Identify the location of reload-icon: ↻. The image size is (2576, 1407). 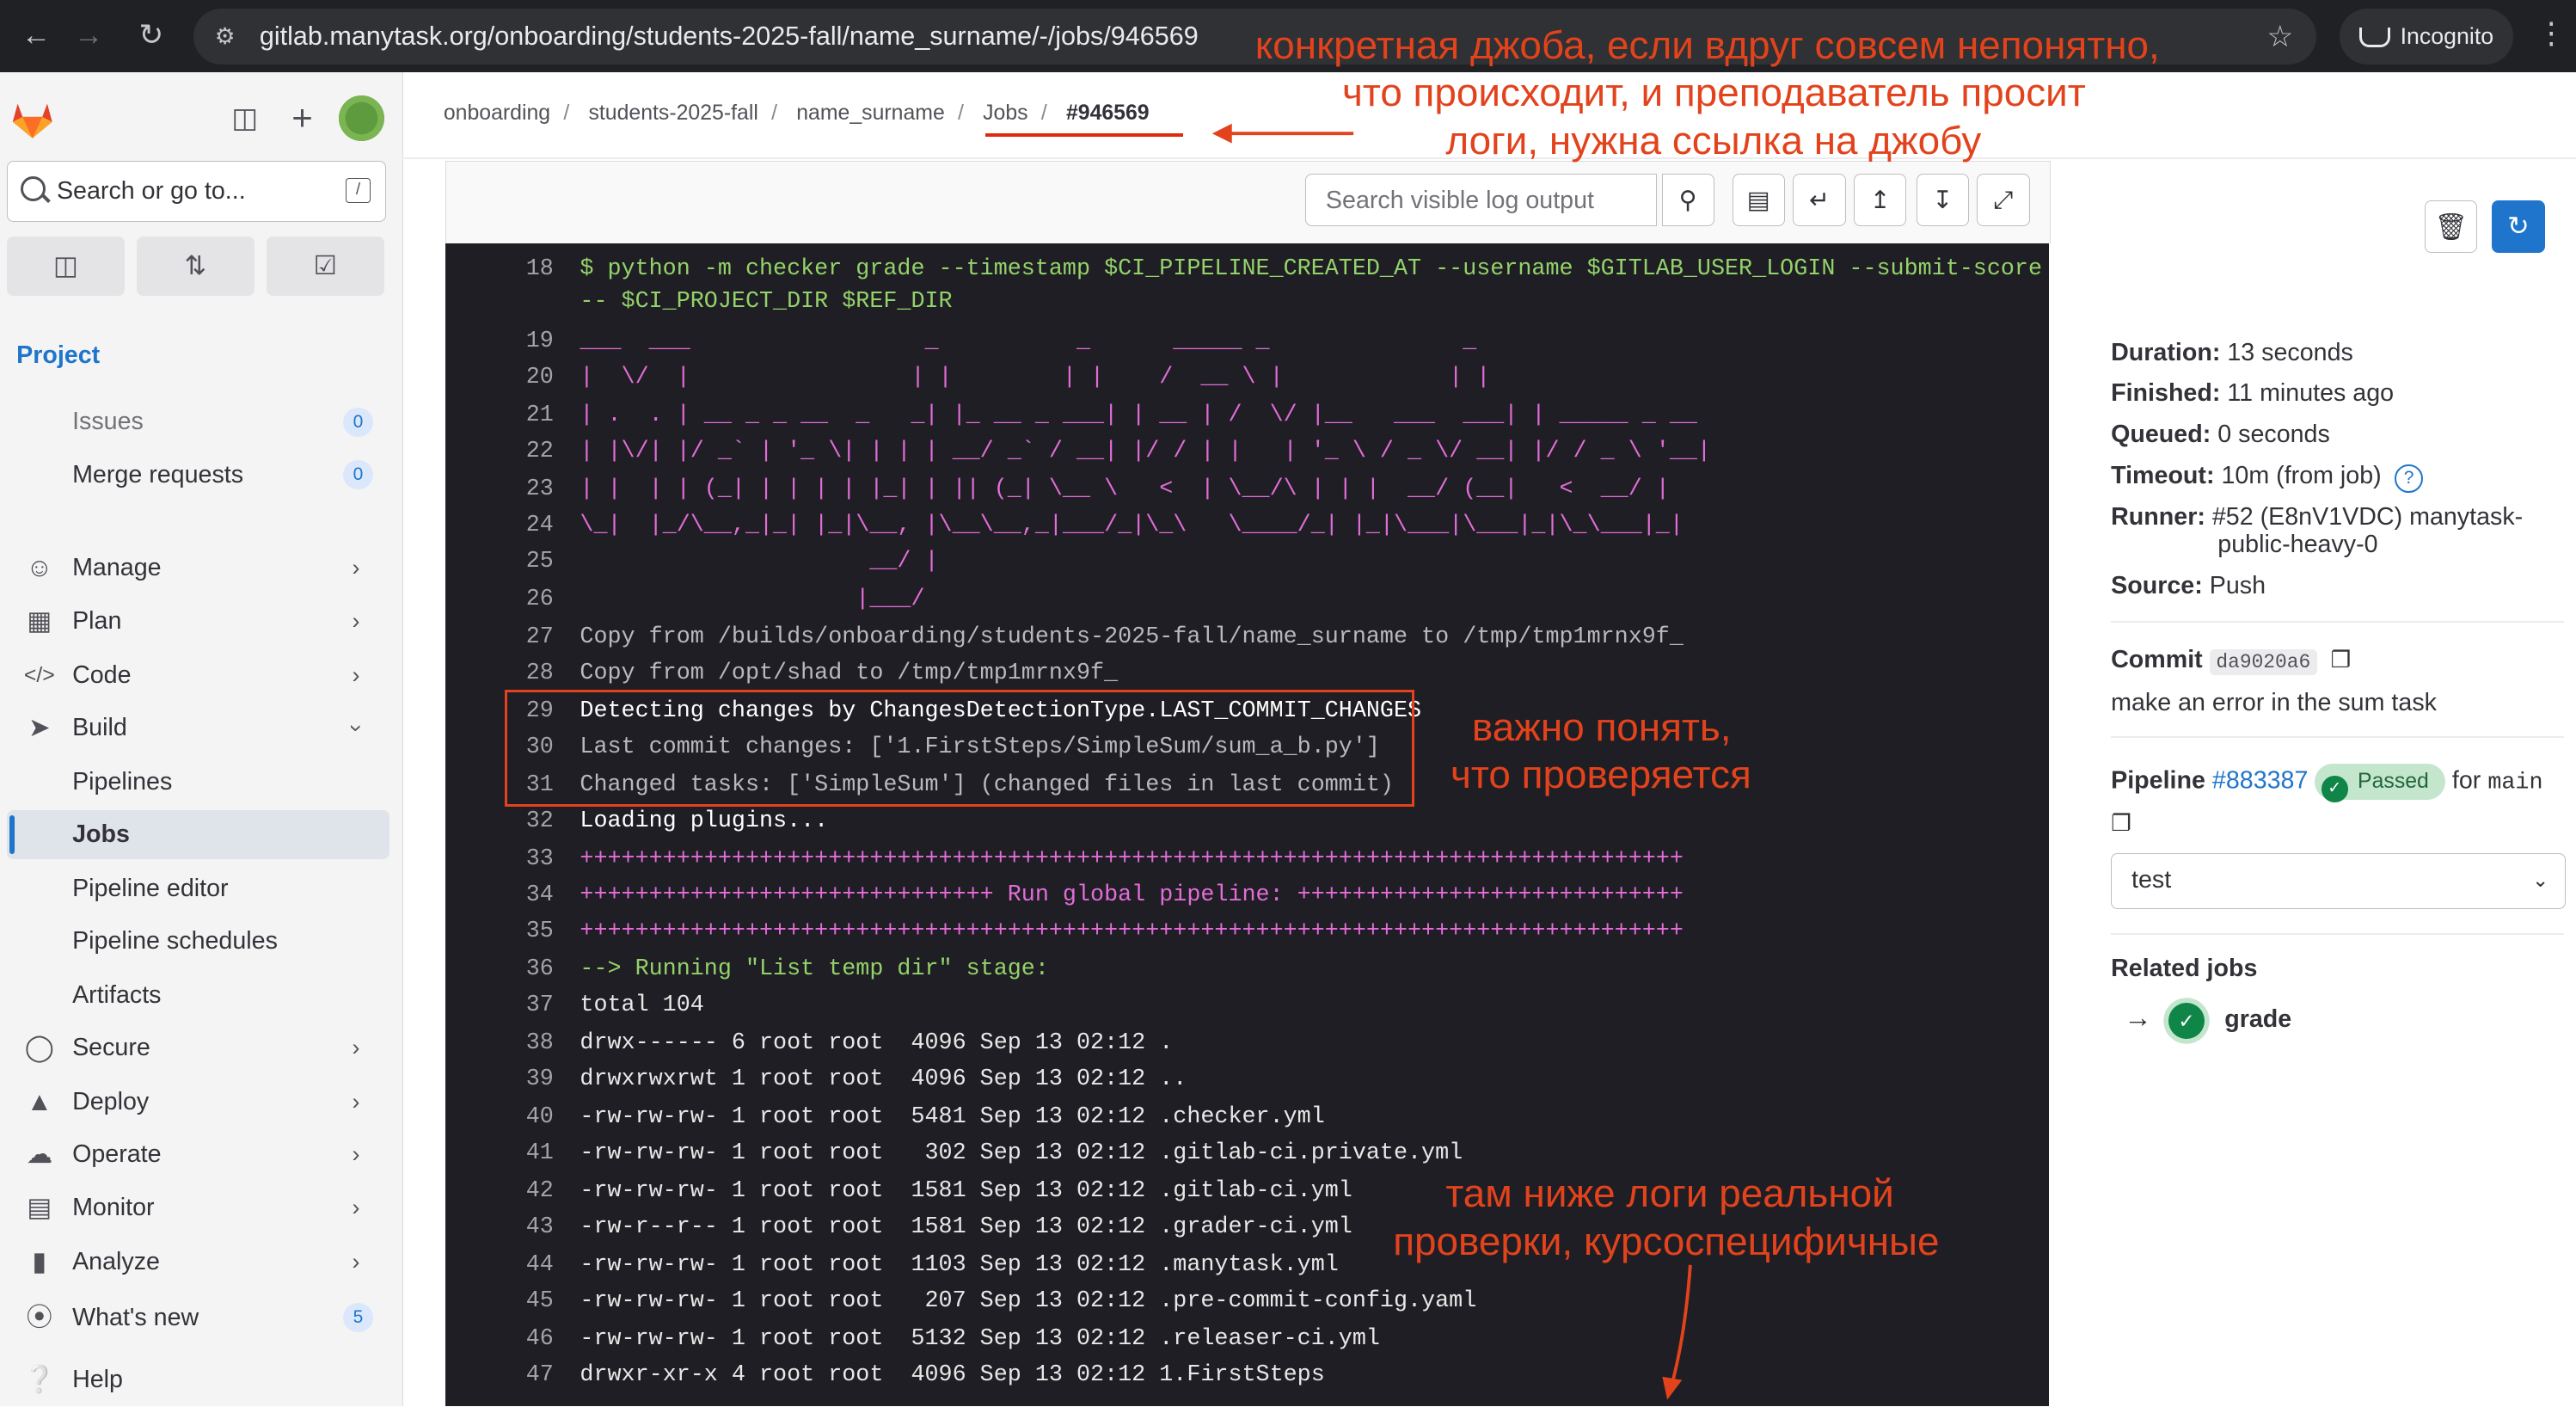
(151, 36).